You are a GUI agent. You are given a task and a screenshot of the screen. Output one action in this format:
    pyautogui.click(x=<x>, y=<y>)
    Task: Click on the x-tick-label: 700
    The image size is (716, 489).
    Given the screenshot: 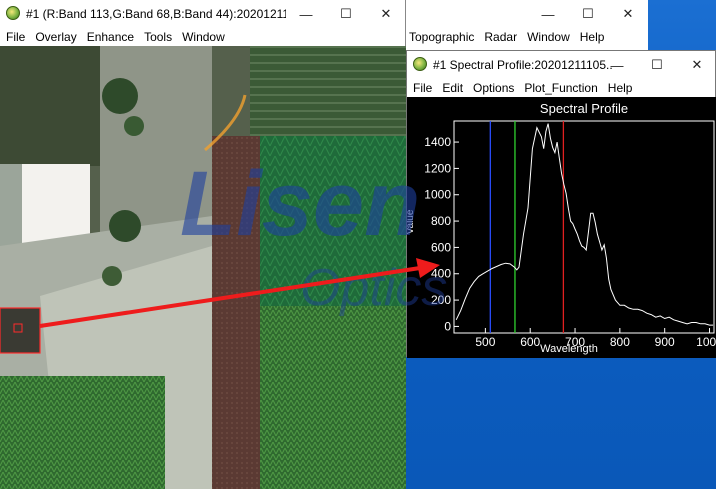 What is the action you would take?
    pyautogui.click(x=575, y=342)
    